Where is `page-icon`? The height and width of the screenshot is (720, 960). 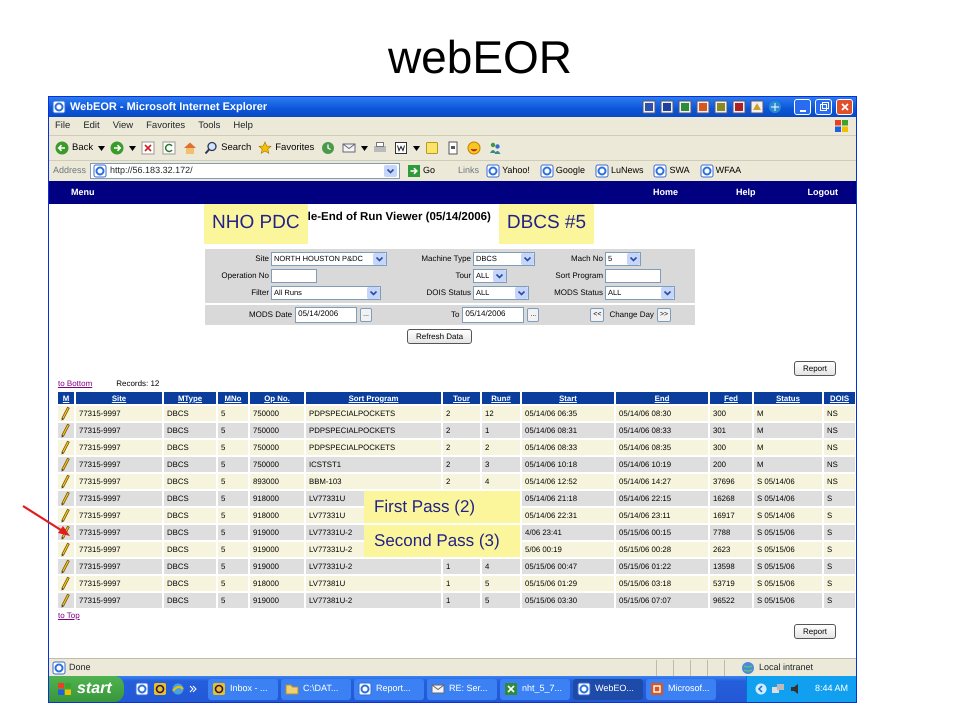
page-icon is located at coordinates (453, 148).